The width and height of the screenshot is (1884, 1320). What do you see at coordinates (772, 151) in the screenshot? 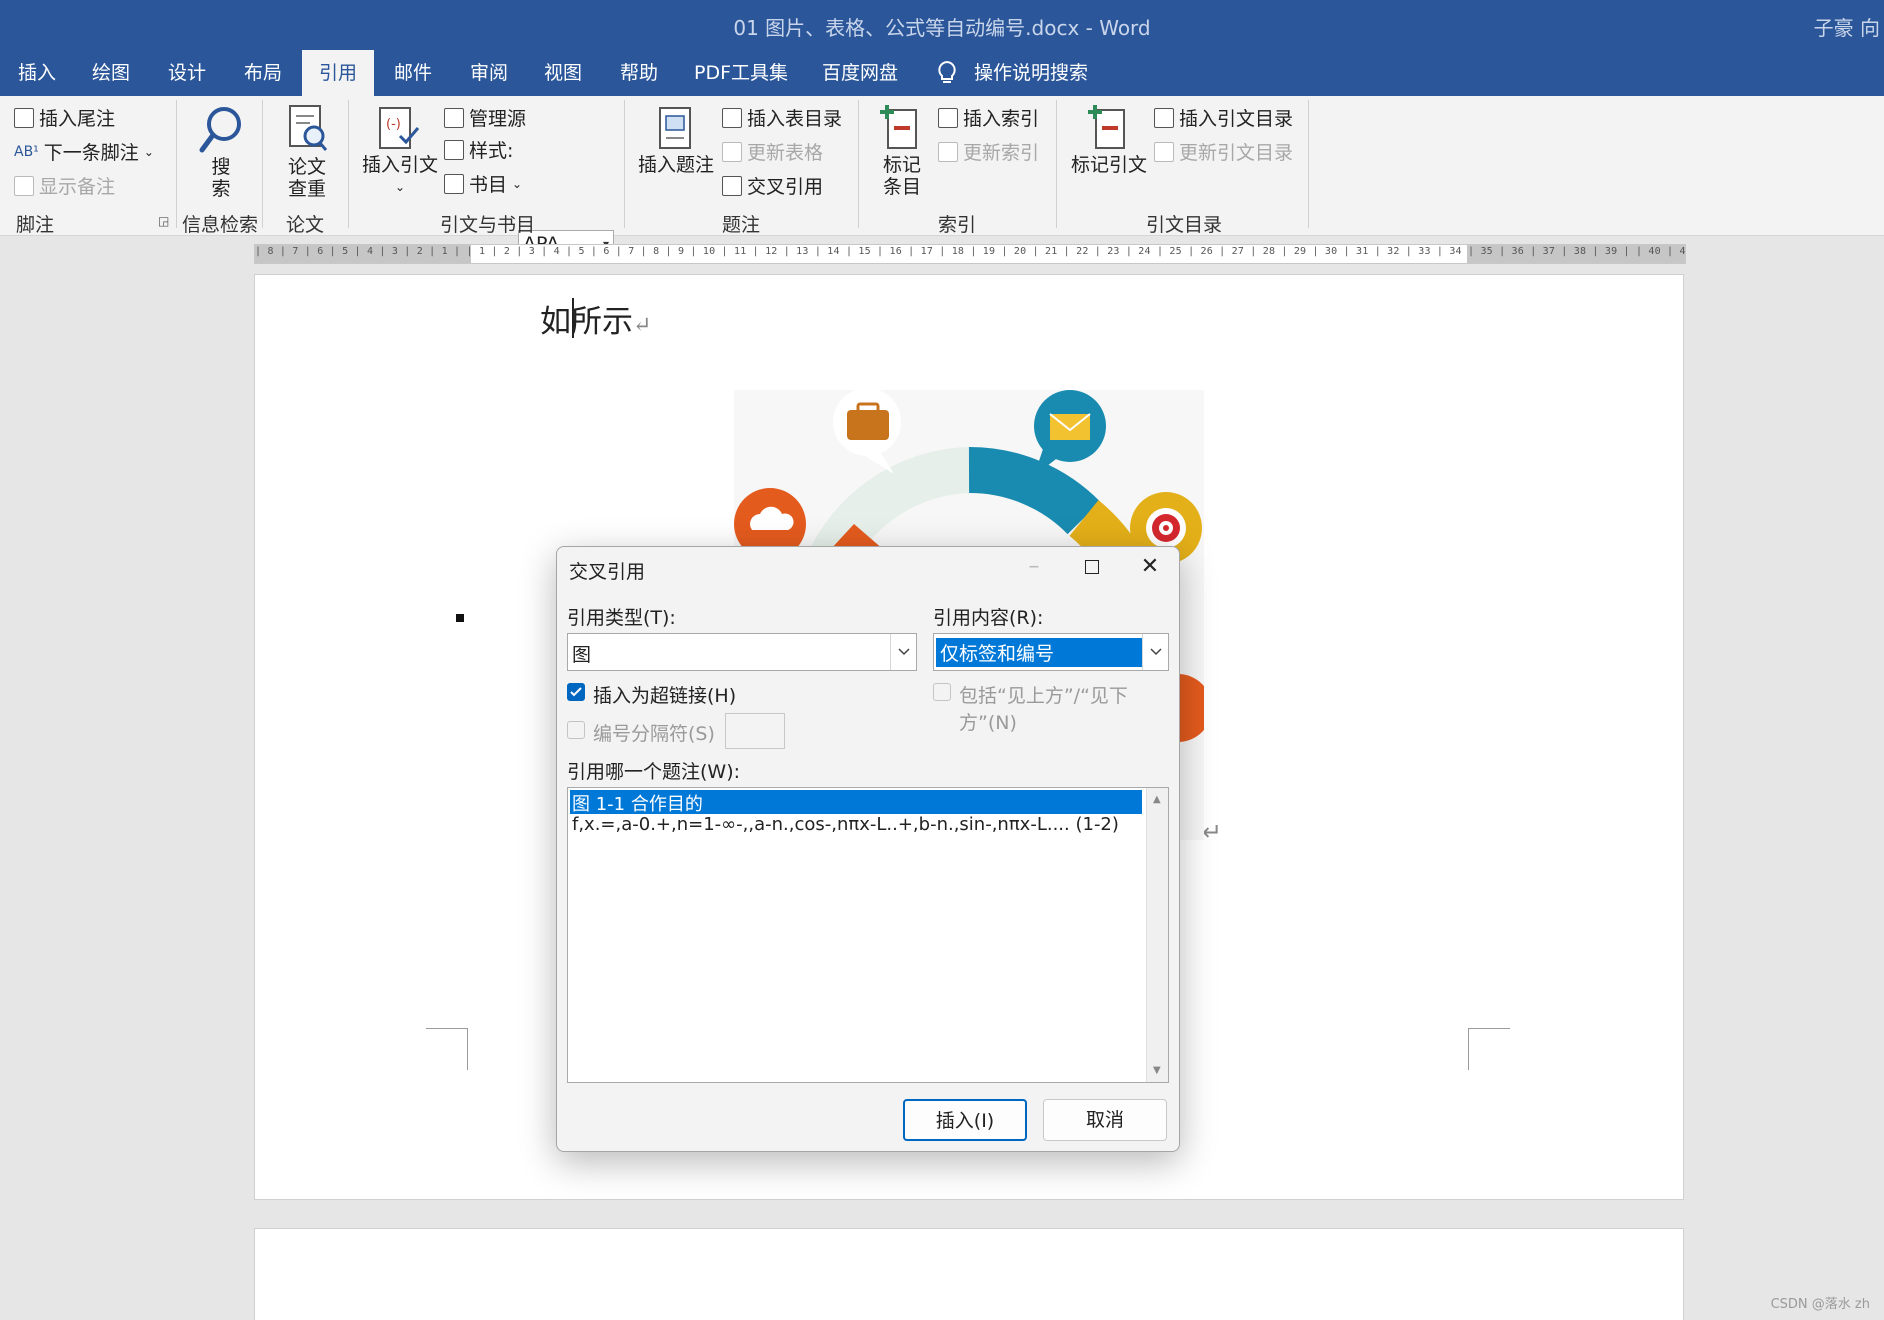
I see `update-table-button: 更新表格` at bounding box center [772, 151].